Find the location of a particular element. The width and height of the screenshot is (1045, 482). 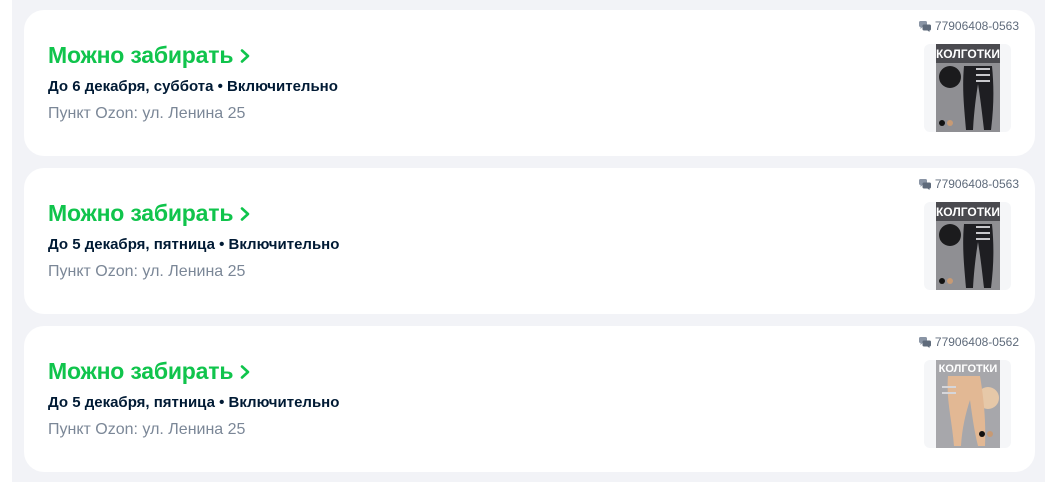

tights-beige-image: КОЛГОТКИ is located at coordinates (968, 404).